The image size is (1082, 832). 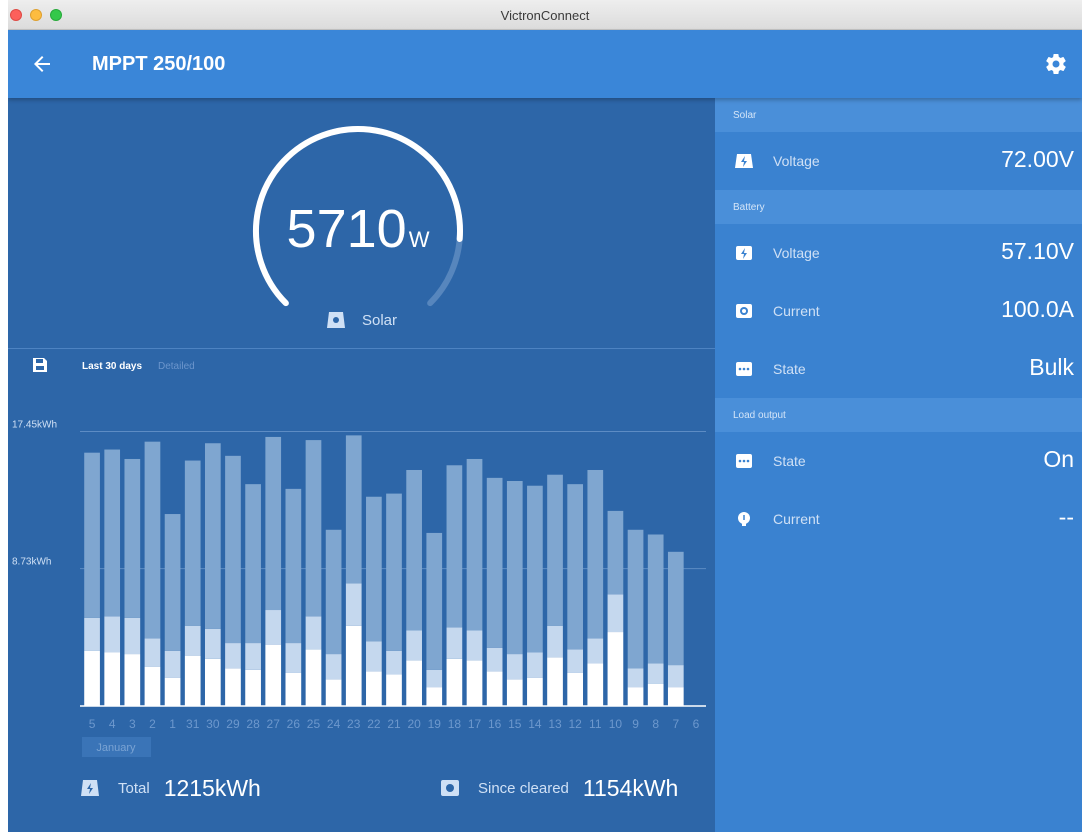 I want to click on window-title: VictronConnect, so click(x=545, y=15).